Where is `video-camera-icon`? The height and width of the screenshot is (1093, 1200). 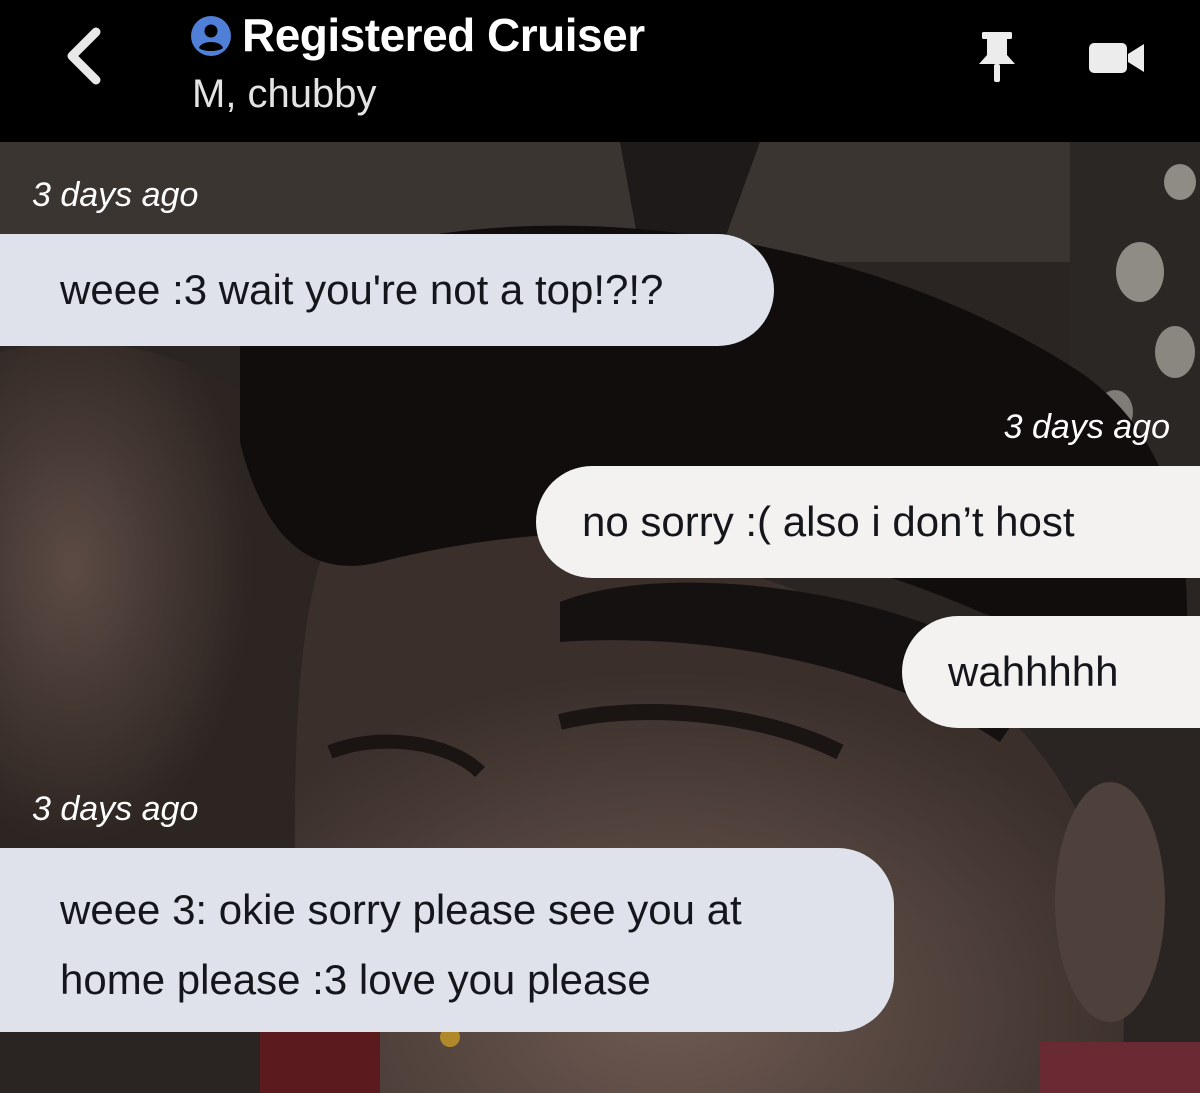 video-camera-icon is located at coordinates (1116, 58).